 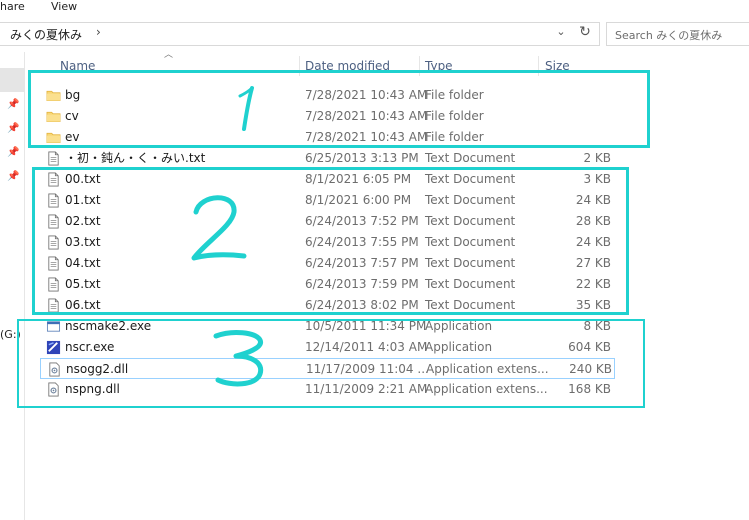 I want to click on address-path: みくの夏休み, so click(x=46, y=34).